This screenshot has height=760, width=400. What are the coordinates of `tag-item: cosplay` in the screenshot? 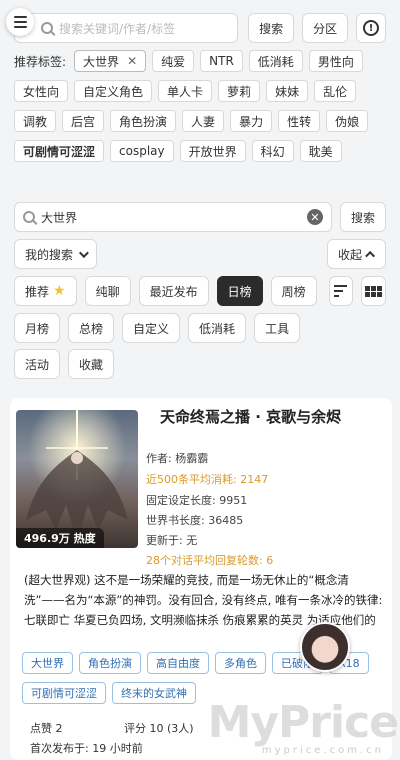 It's located at (142, 151).